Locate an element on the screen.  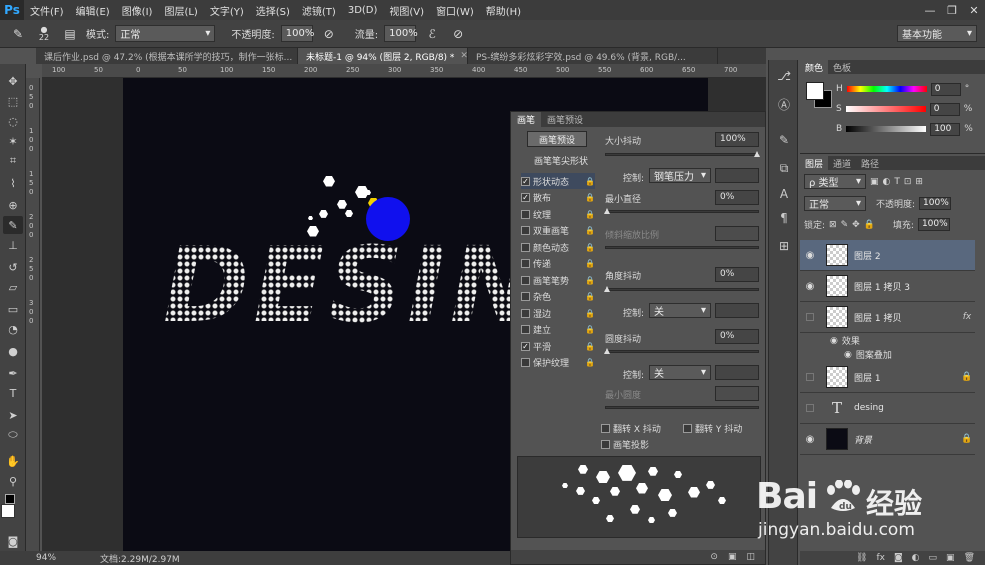
close-icon: ✕ is located at coordinates (463, 56).